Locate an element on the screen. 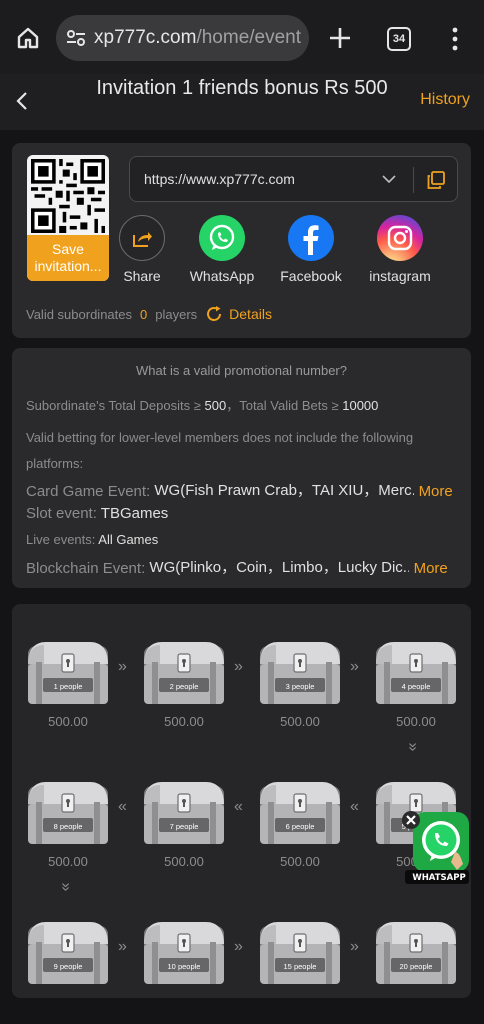 The width and height of the screenshot is (484, 1024). deposits-value: 500 is located at coordinates (215, 405).